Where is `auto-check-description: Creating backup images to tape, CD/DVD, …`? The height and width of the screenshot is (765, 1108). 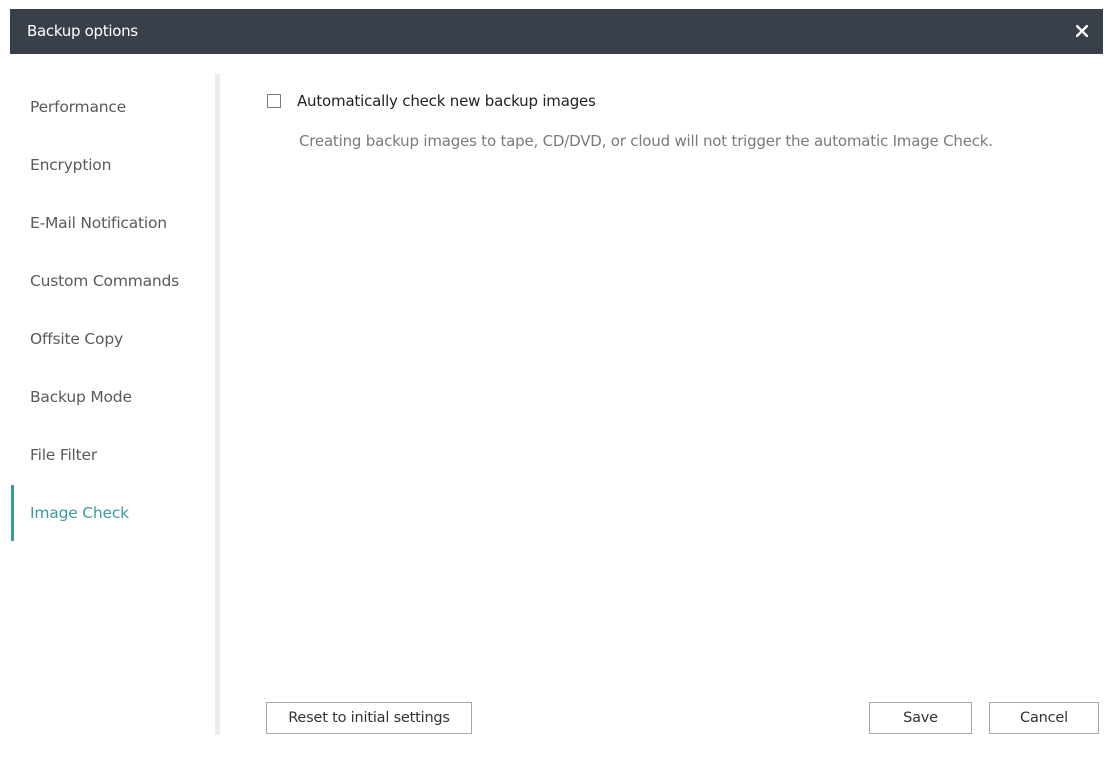 auto-check-description: Creating backup images to tape, CD/DVD, … is located at coordinates (646, 141).